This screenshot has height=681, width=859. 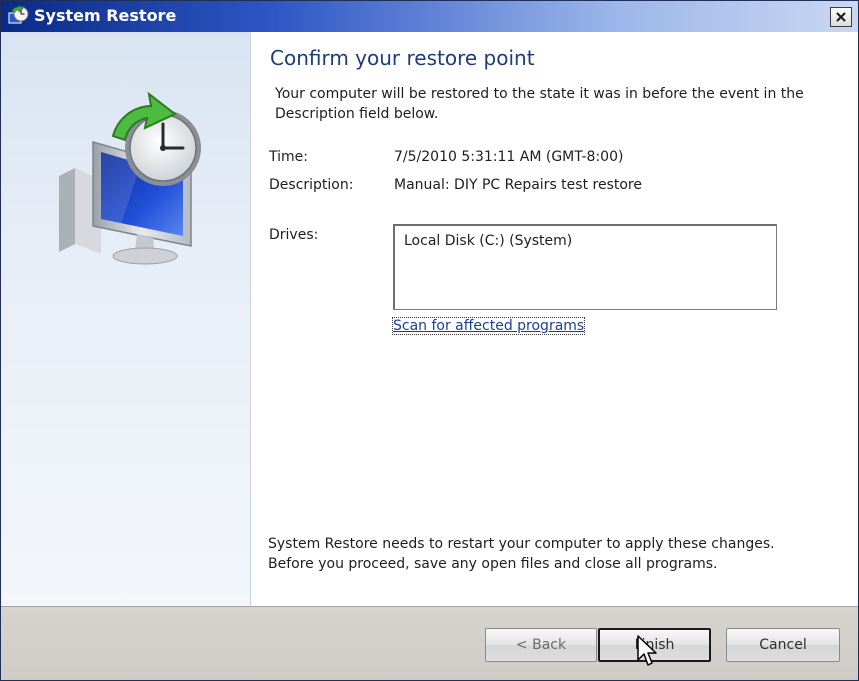 I want to click on finish-button: Finish, so click(x=654, y=645).